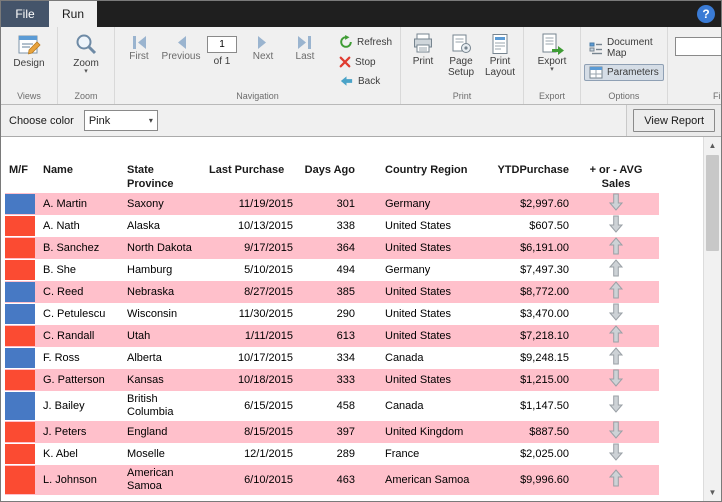  I want to click on print-button: Print, so click(423, 49).